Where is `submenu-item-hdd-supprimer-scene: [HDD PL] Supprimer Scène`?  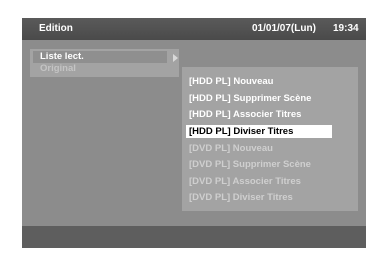
submenu-item-hdd-supprimer-scene: [HDD PL] Supprimer Scène is located at coordinates (259, 98).